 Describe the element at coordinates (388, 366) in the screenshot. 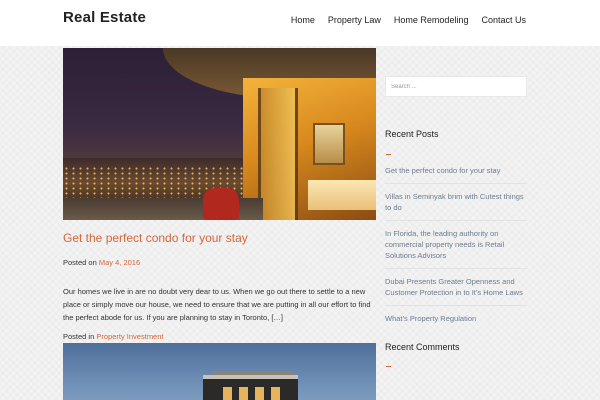

I see `recent-comments-accent` at that location.